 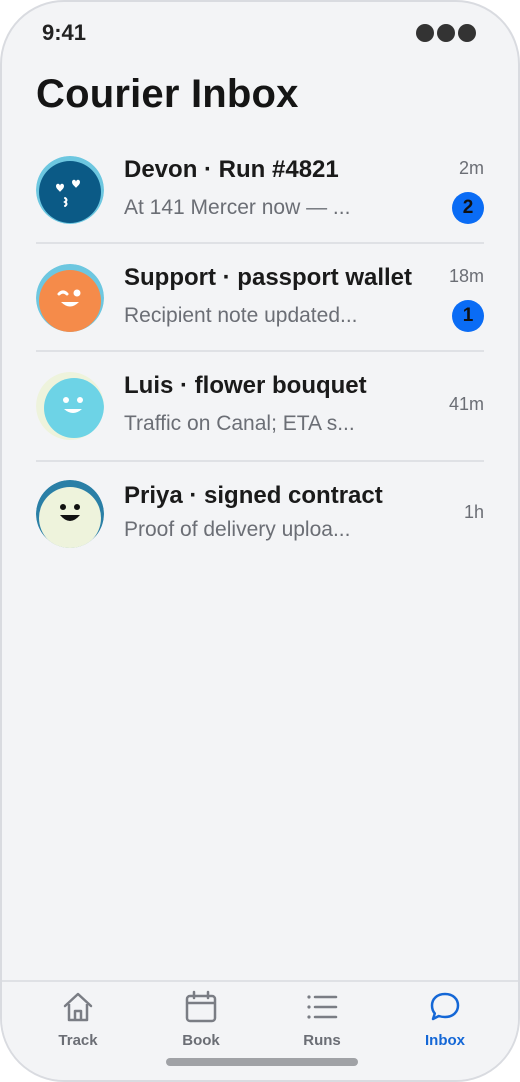 What do you see at coordinates (446, 33) in the screenshot?
I see `ellipsis-icon` at bounding box center [446, 33].